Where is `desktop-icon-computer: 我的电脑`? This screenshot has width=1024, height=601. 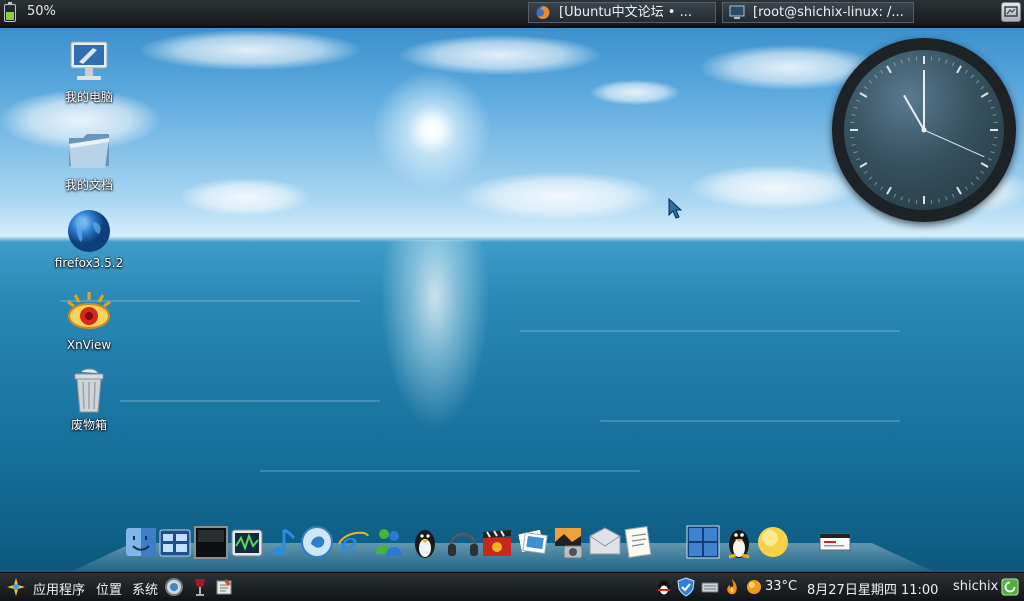 desktop-icon-computer: 我的电脑 is located at coordinates (89, 72).